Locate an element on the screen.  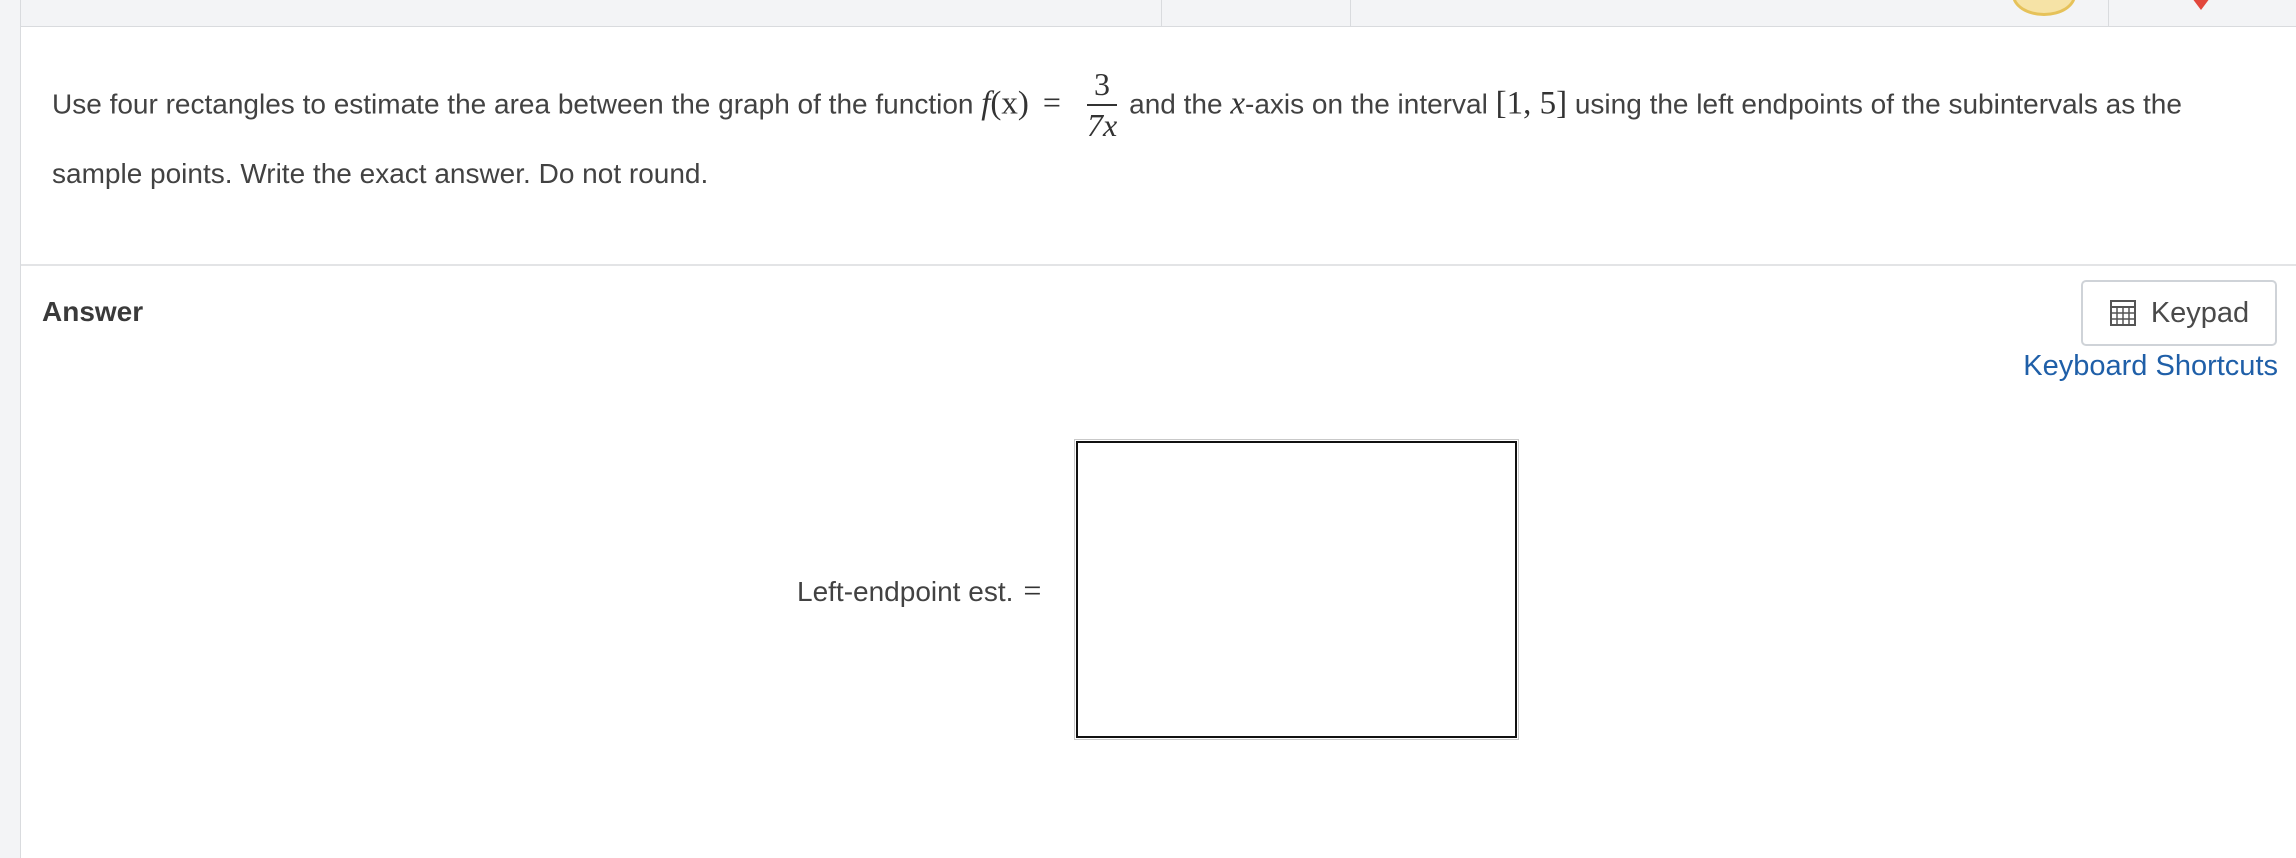
keypad-label: Keypad is located at coordinates (2200, 312).